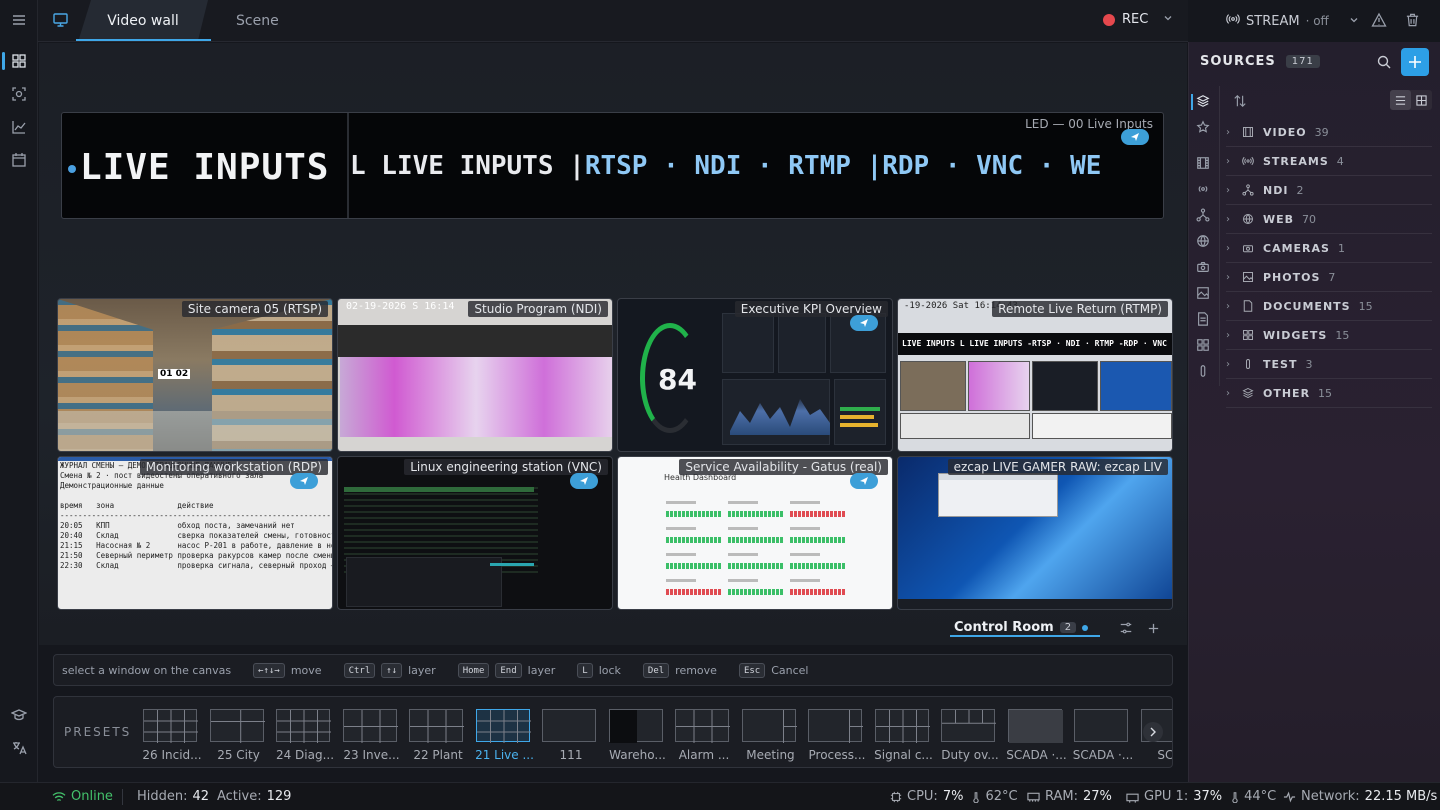 This screenshot has height=810, width=1440. I want to click on graduation-cap-icon, so click(19, 715).